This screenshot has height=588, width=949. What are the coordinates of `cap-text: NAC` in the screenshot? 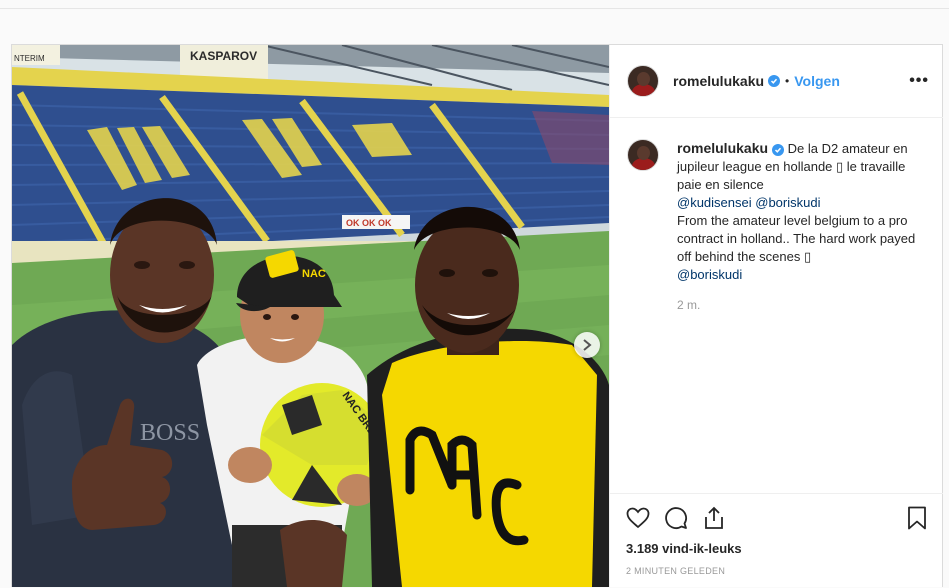 It's located at (314, 274).